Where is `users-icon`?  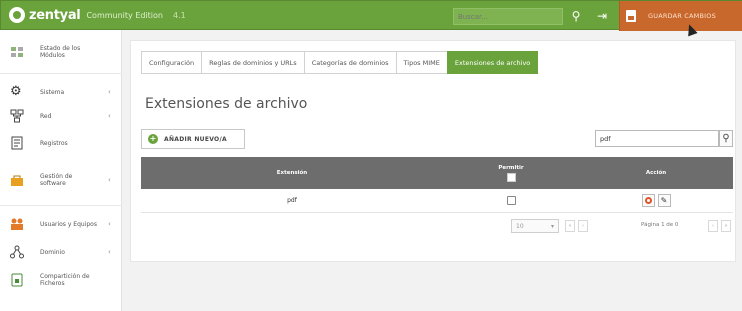 users-icon is located at coordinates (17, 224).